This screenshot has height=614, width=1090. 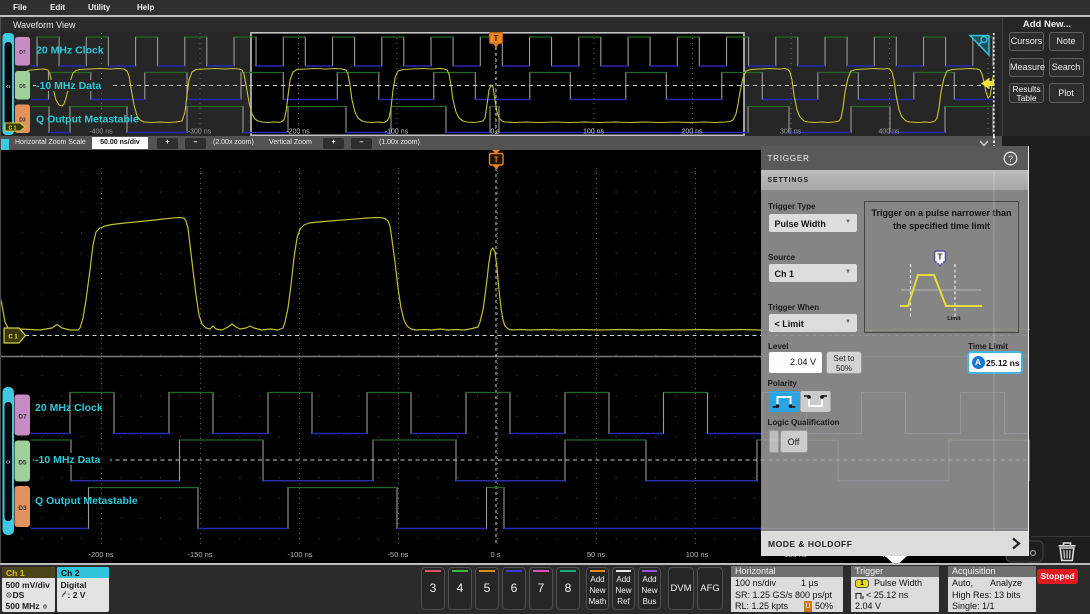 What do you see at coordinates (22, 508) in the screenshot?
I see `svg-text: D3` at bounding box center [22, 508].